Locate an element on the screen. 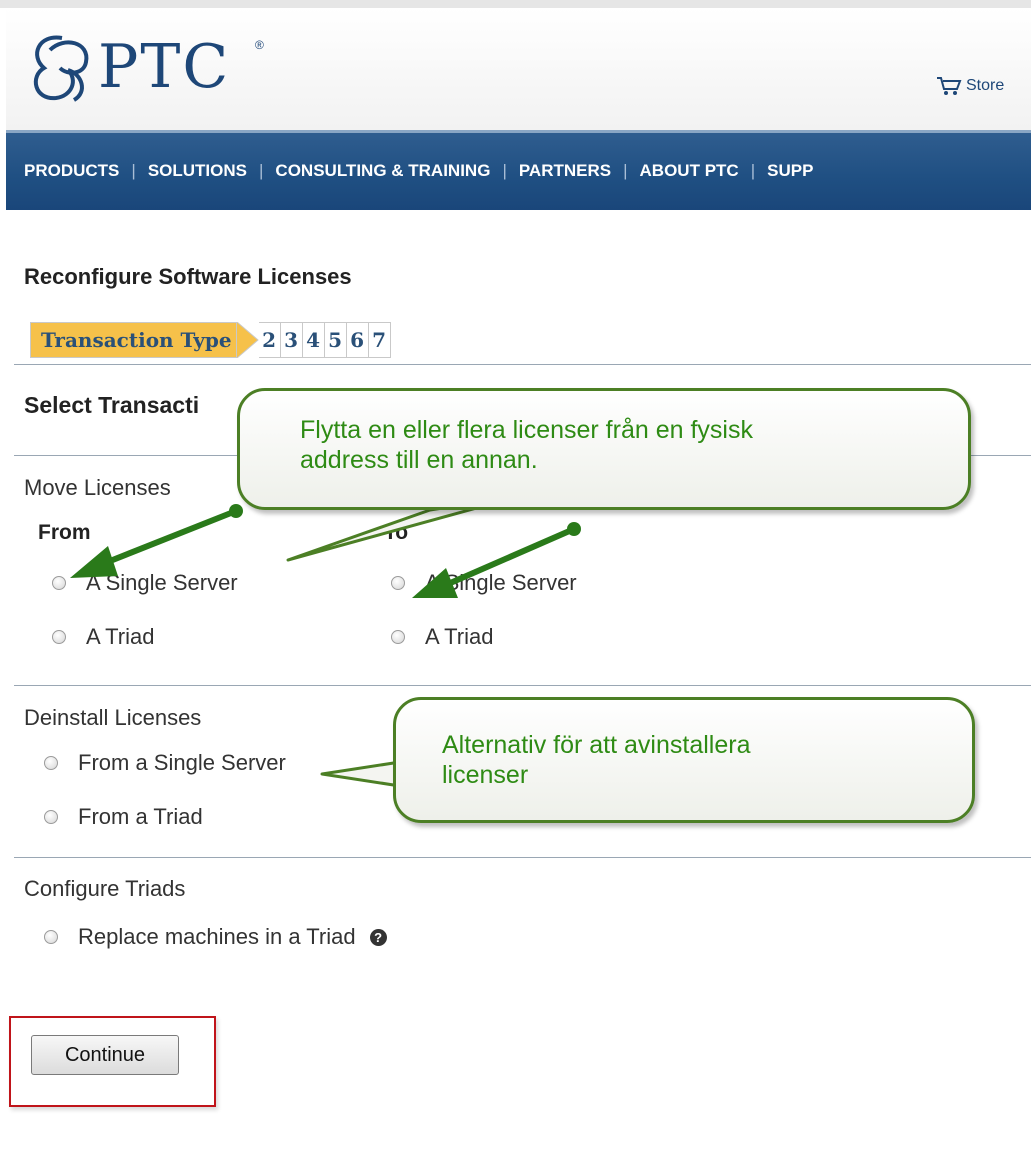 The image size is (1031, 1163). option-label: From a Triad is located at coordinates (140, 816).